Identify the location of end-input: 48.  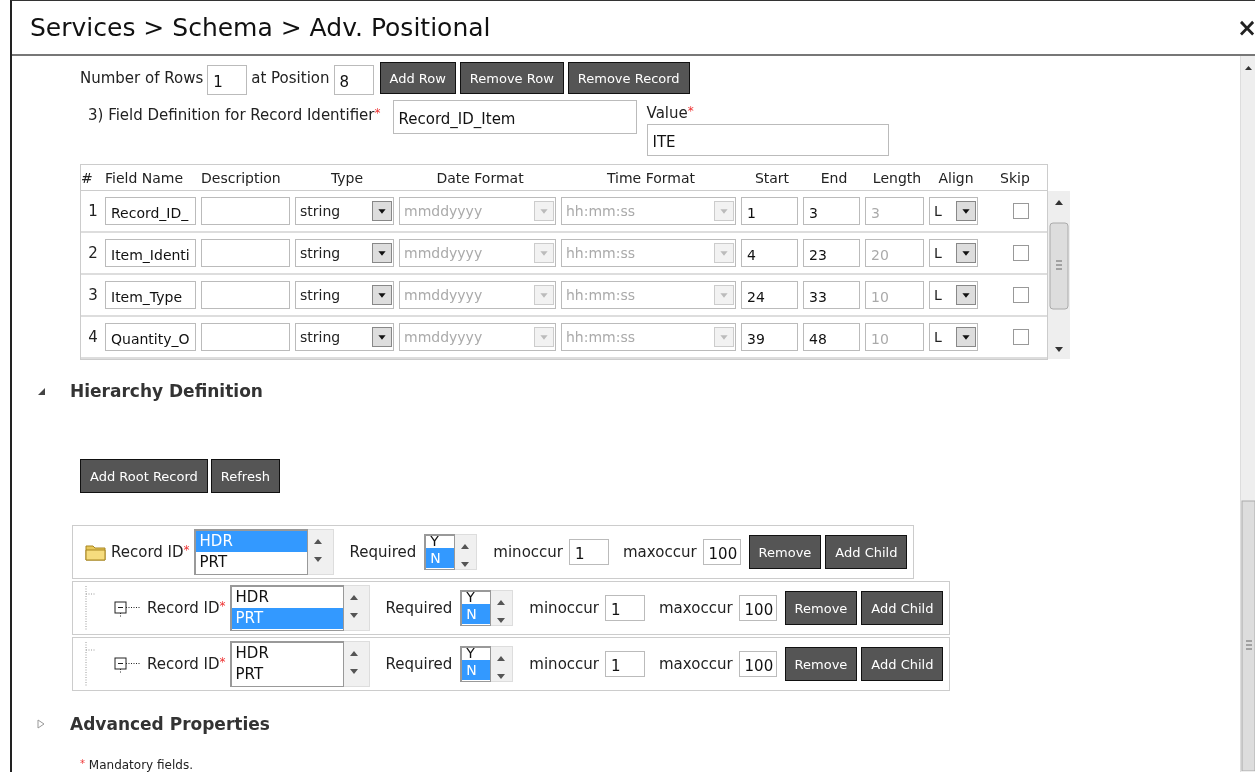
(831, 337).